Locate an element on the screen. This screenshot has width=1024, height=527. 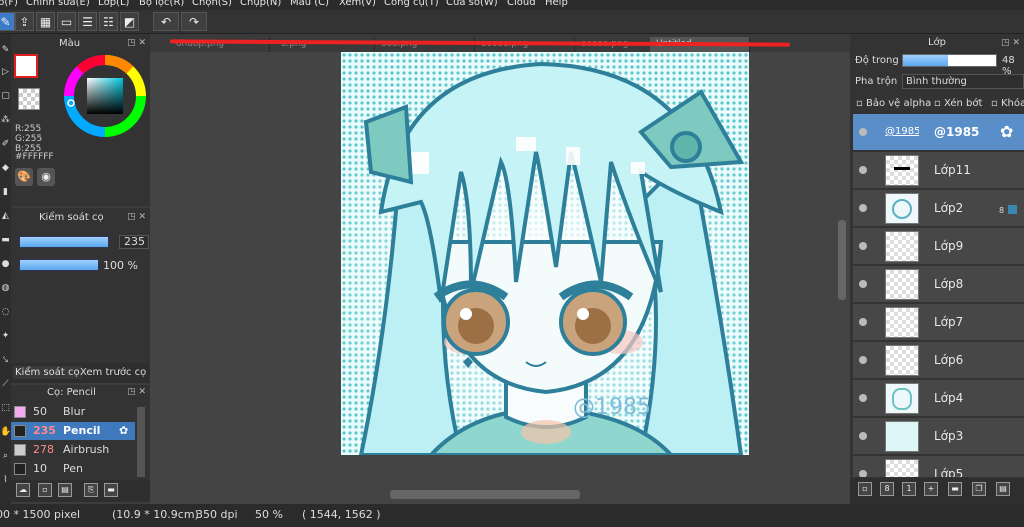
undo-icon: ↶ is located at coordinates (166, 21).